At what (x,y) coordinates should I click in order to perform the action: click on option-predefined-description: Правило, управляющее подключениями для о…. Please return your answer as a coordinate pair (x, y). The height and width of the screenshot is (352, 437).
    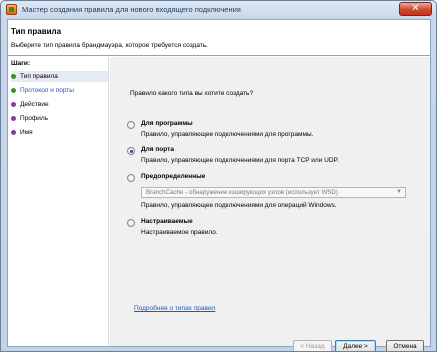
    Looking at the image, I should click on (239, 205).